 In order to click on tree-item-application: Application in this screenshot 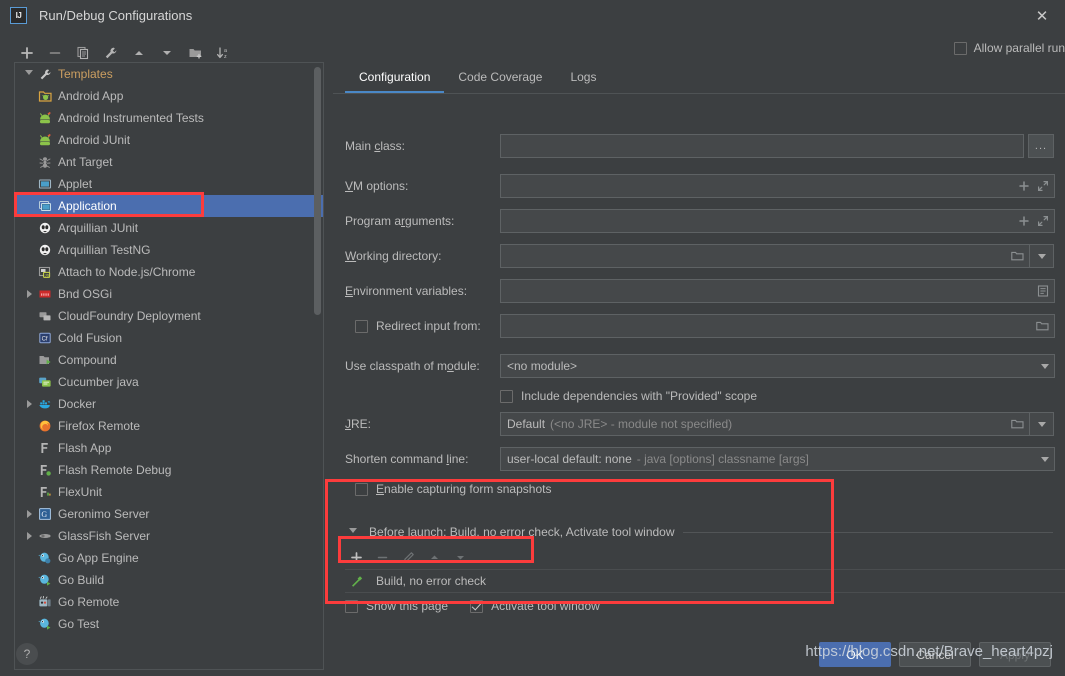, I will do `click(169, 206)`.